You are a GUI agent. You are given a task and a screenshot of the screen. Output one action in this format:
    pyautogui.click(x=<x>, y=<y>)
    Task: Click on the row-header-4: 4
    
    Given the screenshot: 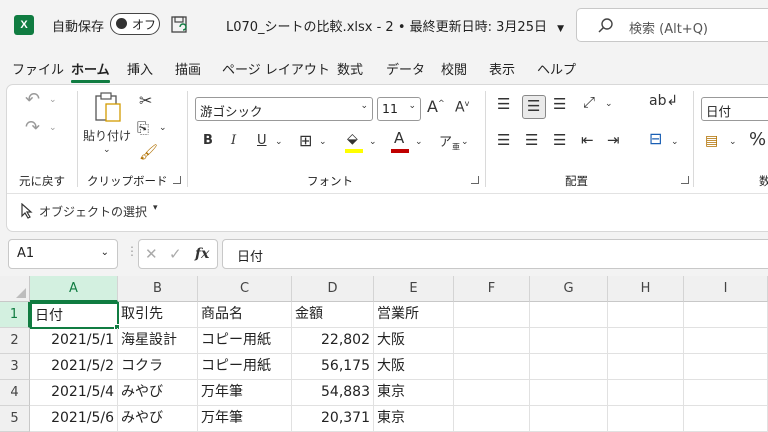 What is the action you would take?
    pyautogui.click(x=15, y=393)
    